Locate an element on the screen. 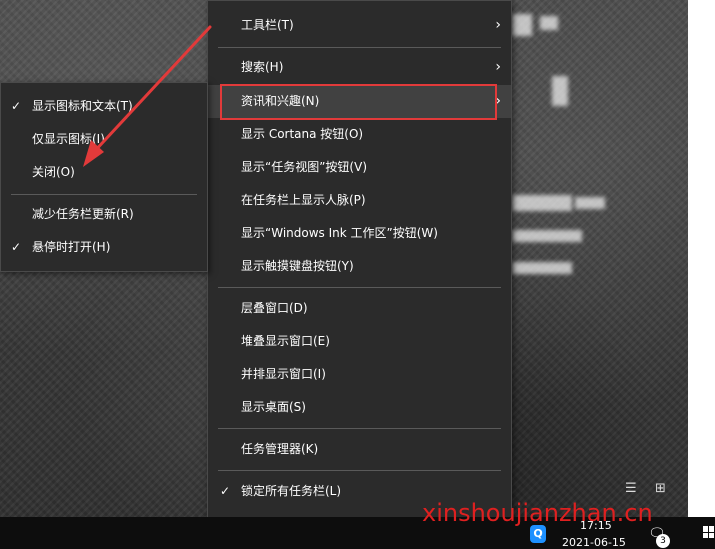 This screenshot has height=549, width=715. menu-item-show-windows-ink: 显示“Windows Ink 工作区”按钮(W) is located at coordinates (359, 233).